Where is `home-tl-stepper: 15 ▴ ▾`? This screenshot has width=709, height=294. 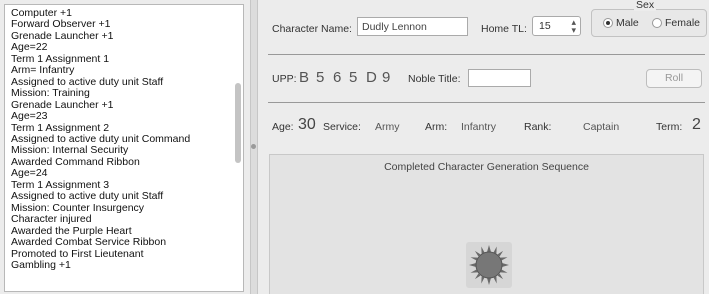 home-tl-stepper: 15 ▴ ▾ is located at coordinates (556, 26).